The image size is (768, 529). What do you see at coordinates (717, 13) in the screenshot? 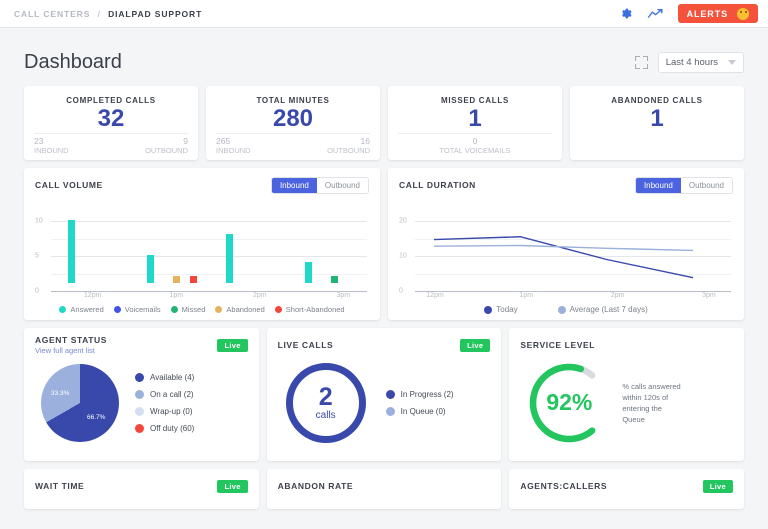
I see `alerts-button: ALERTS` at bounding box center [717, 13].